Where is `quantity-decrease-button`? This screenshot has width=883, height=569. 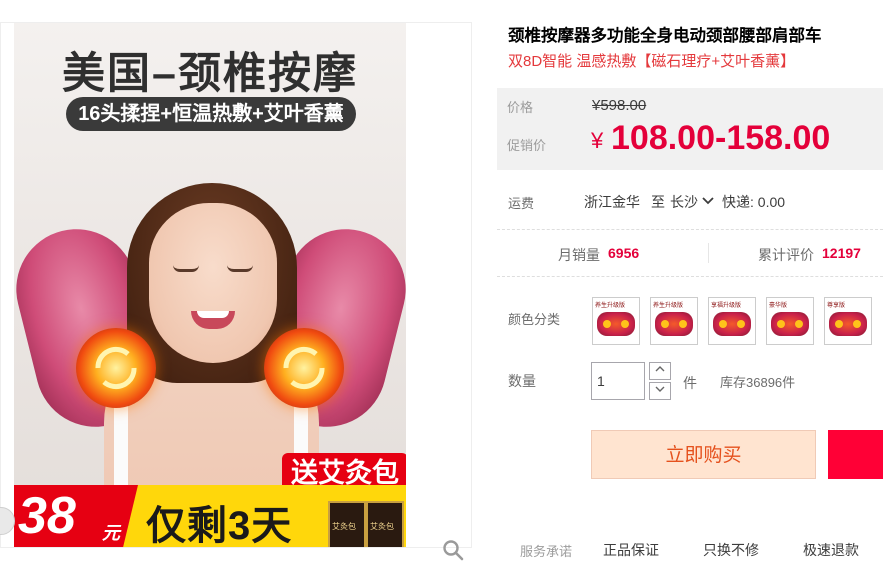
quantity-decrease-button is located at coordinates (660, 391).